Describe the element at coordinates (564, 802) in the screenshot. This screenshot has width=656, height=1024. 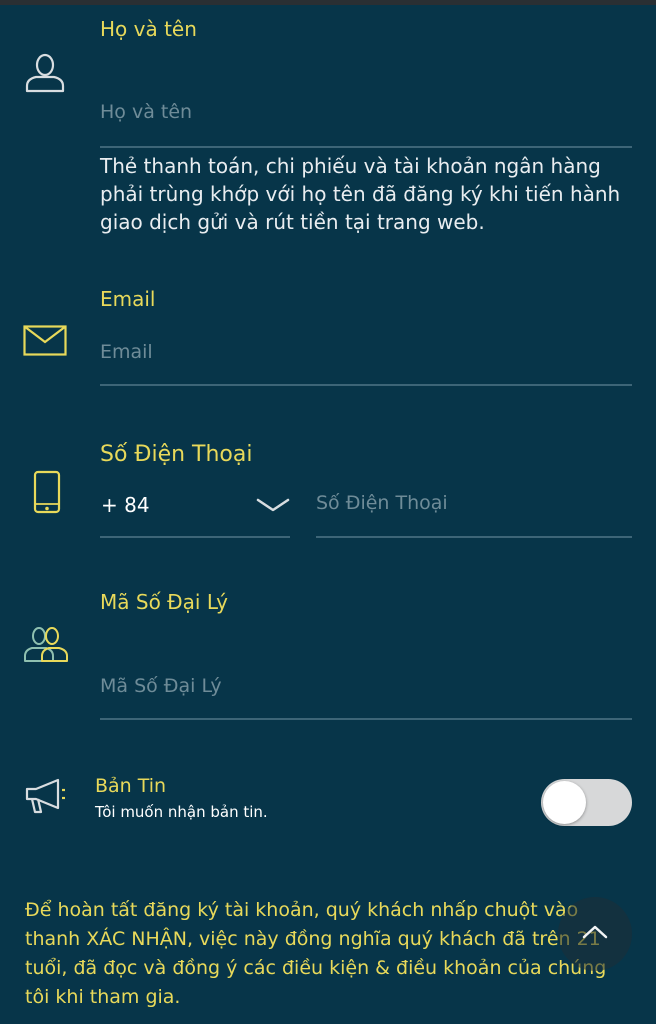
I see `toggle-knob` at that location.